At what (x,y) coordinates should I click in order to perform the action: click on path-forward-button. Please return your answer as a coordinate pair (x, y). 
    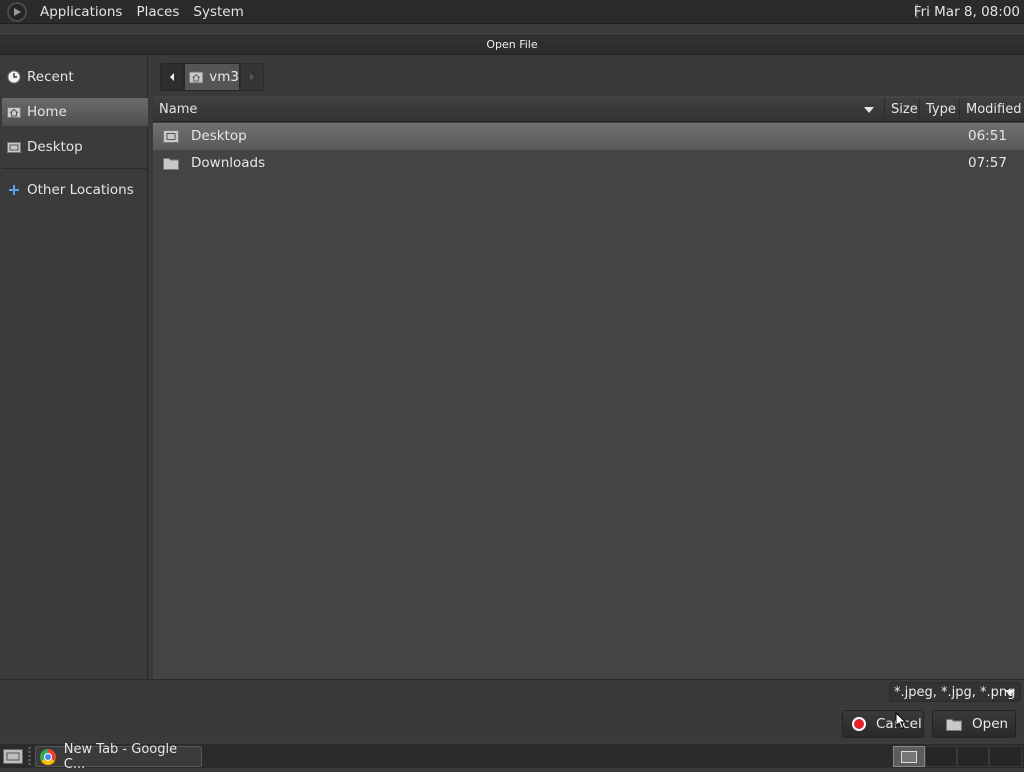
    Looking at the image, I should click on (252, 77).